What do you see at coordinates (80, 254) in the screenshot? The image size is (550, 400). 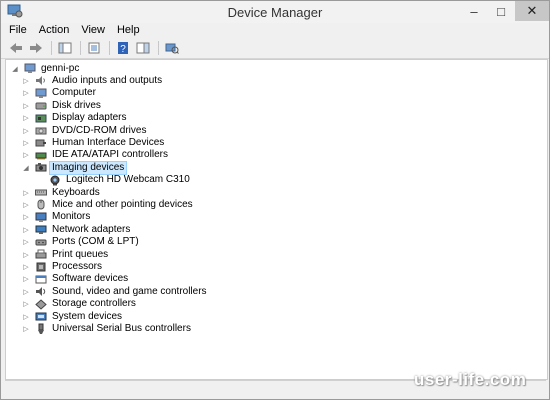 I see `tree-item-label: Print queues` at bounding box center [80, 254].